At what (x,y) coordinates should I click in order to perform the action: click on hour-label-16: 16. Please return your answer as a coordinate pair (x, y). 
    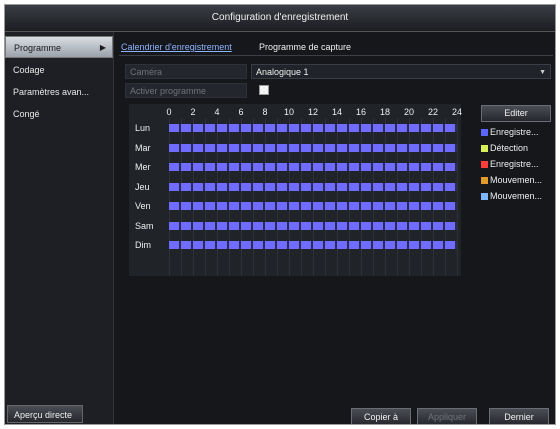
    Looking at the image, I should click on (360, 112).